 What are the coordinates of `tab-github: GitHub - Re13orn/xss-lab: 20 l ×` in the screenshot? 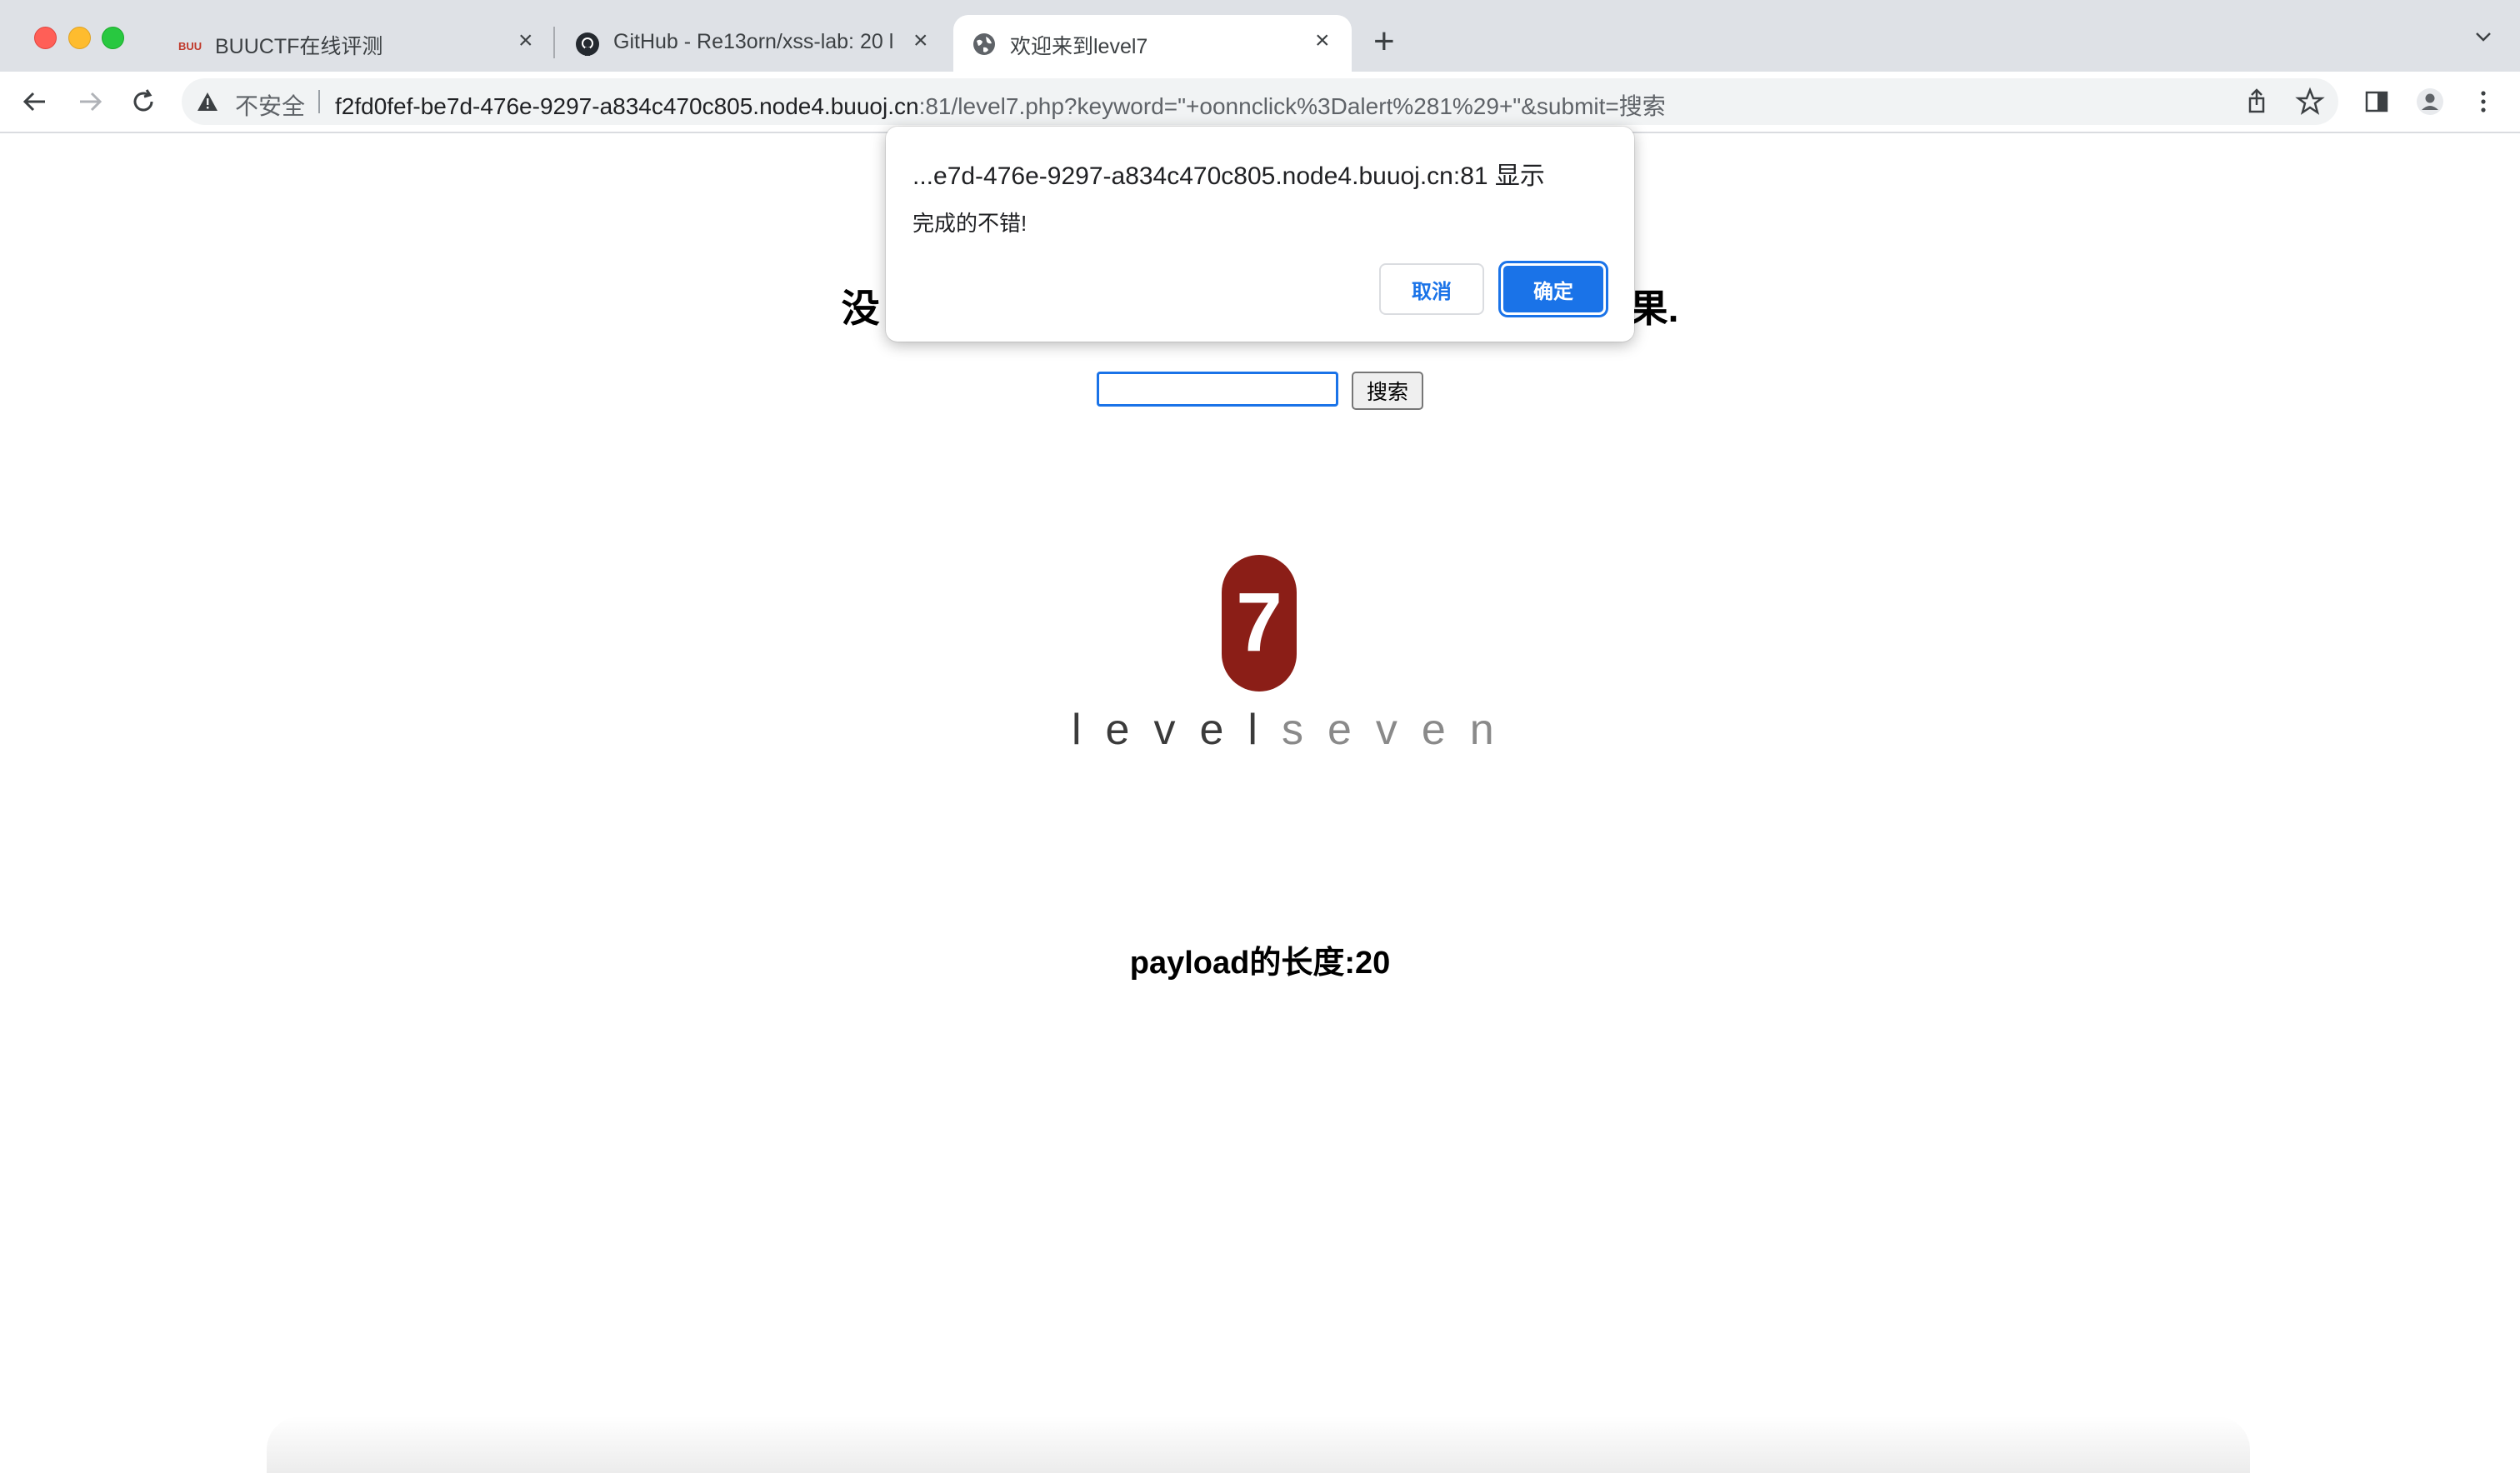 It's located at (752, 44).